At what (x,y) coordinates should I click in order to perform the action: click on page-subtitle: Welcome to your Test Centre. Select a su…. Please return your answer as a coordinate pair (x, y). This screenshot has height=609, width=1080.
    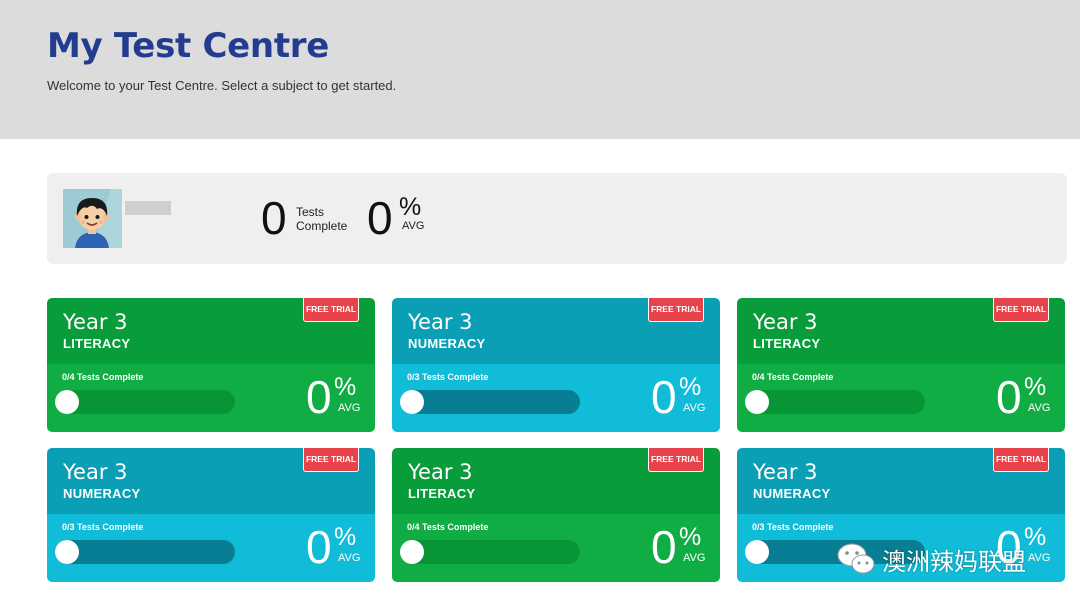
    Looking at the image, I should click on (222, 85).